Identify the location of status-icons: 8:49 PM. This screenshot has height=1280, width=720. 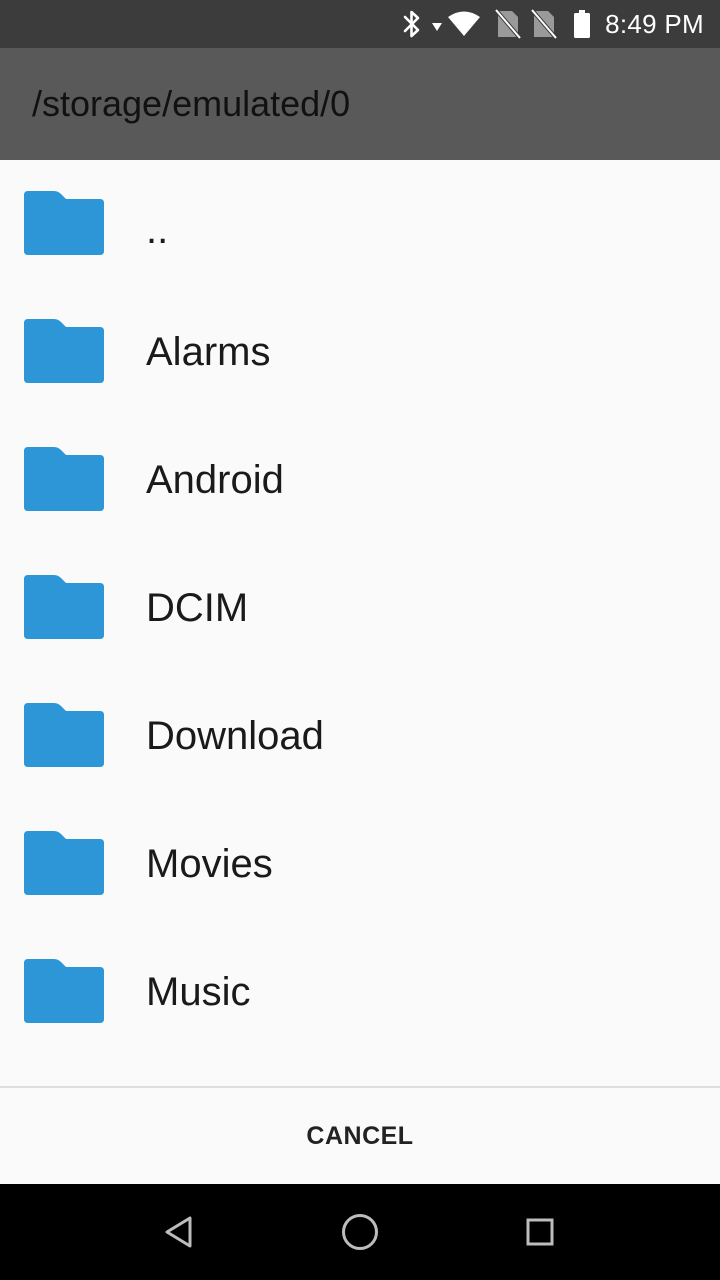
(547, 24).